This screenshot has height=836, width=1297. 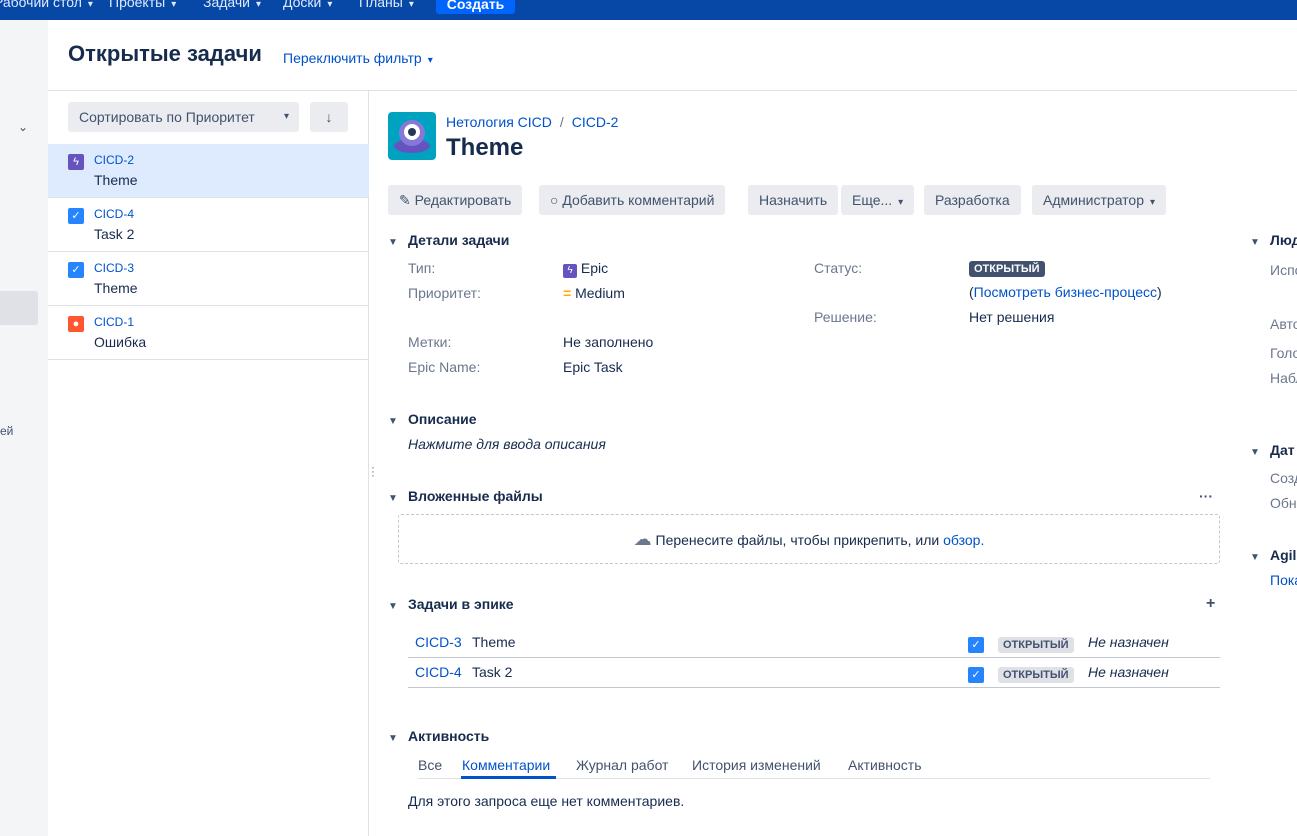 What do you see at coordinates (208, 225) in the screenshot?
I see `issue-list-item: ✓ CICD-4 Task 2` at bounding box center [208, 225].